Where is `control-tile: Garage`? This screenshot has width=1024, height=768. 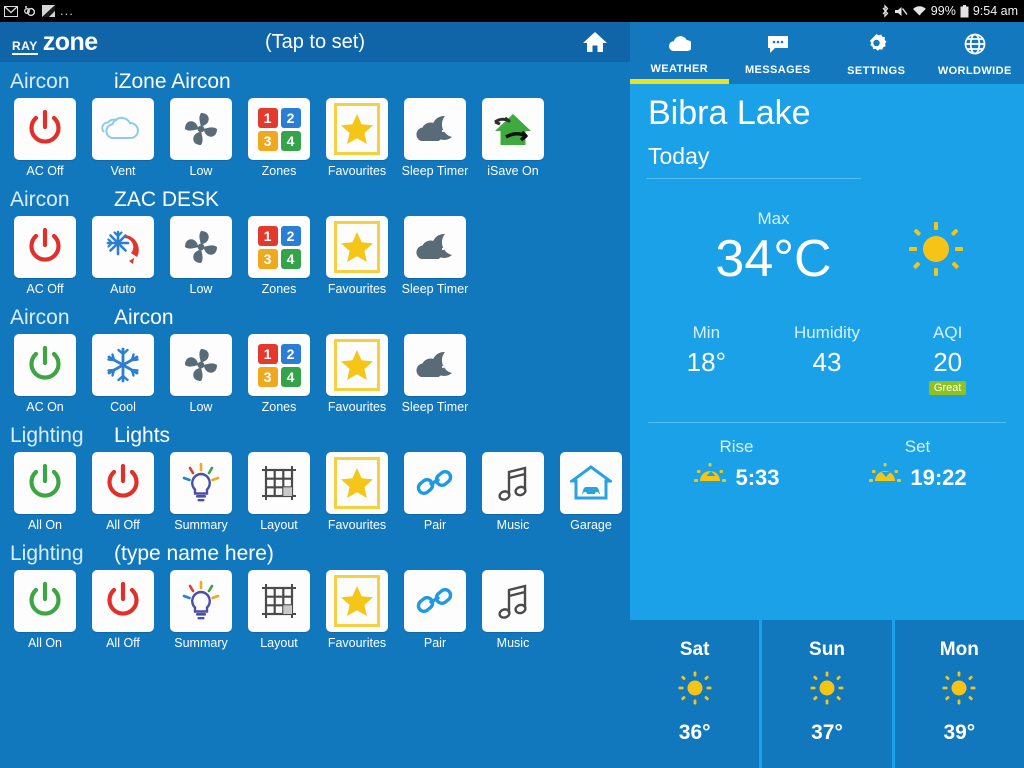
control-tile: Garage is located at coordinates (591, 492).